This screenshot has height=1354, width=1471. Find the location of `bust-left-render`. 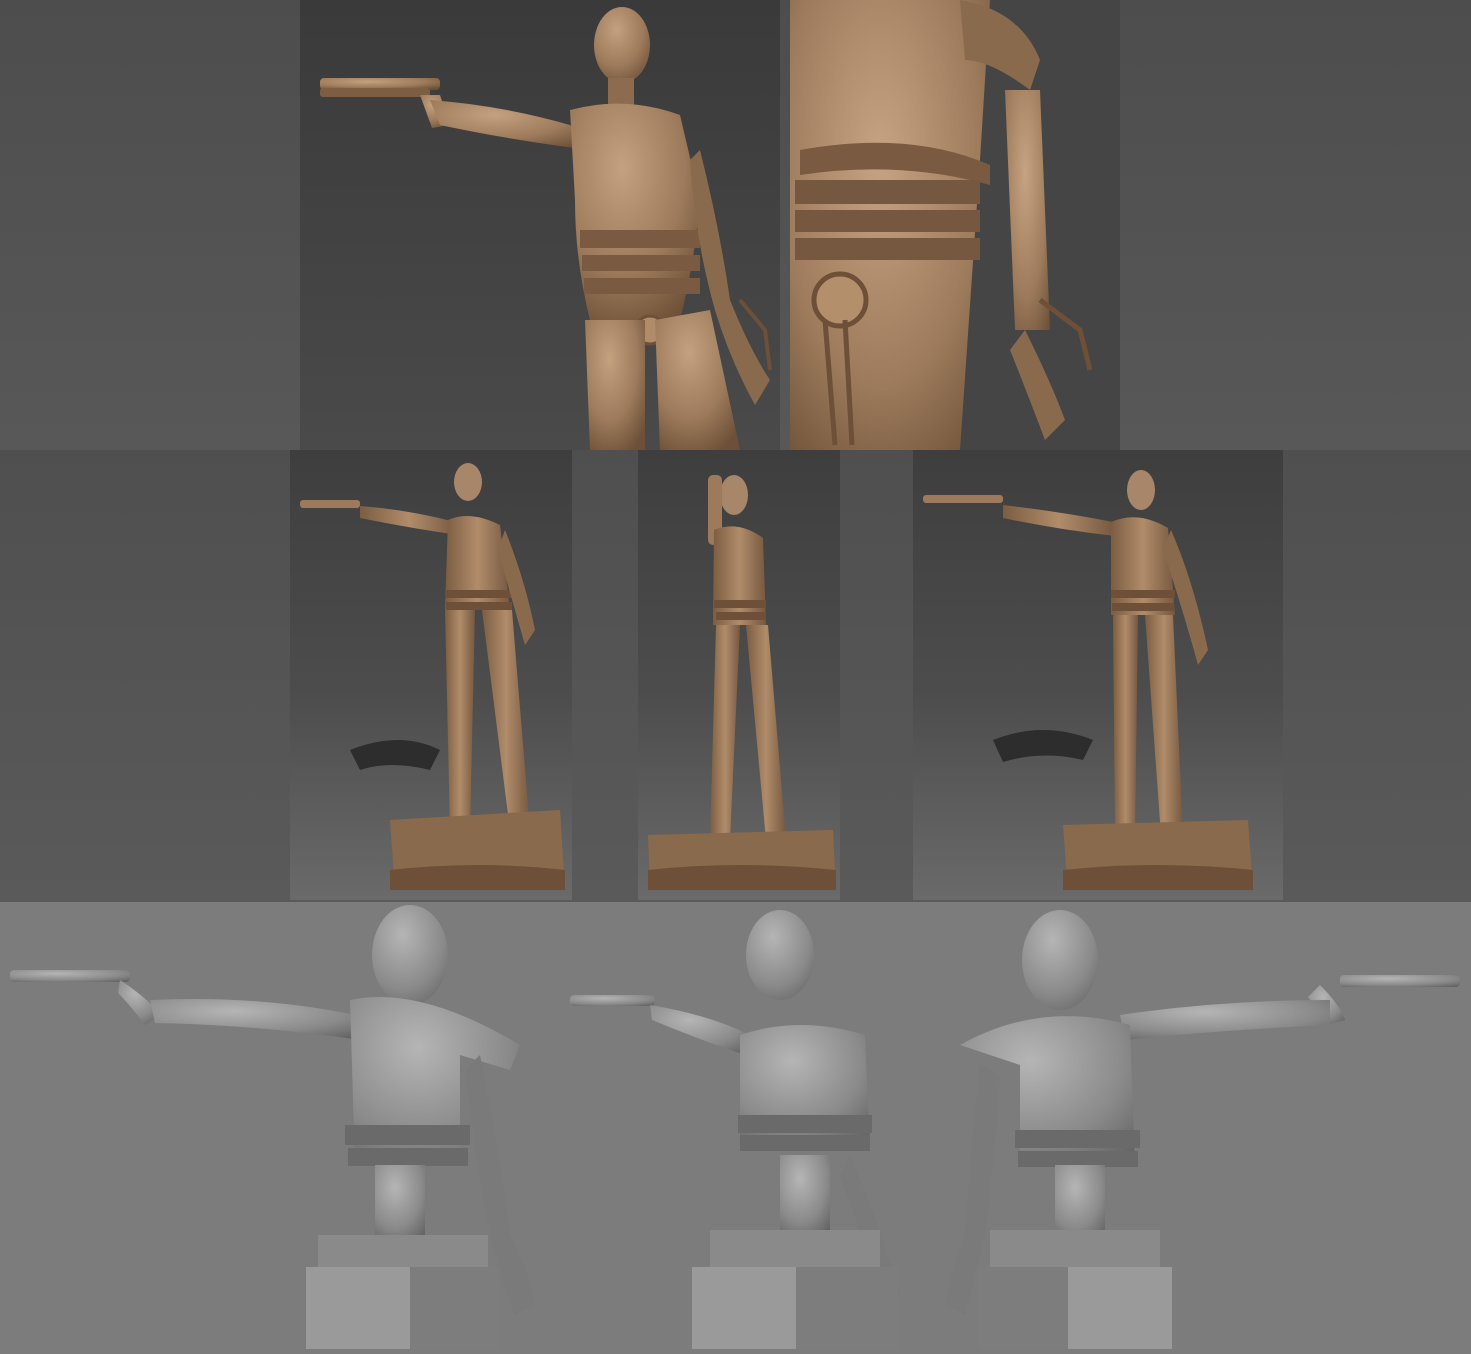

bust-left-render is located at coordinates (272, 1127).